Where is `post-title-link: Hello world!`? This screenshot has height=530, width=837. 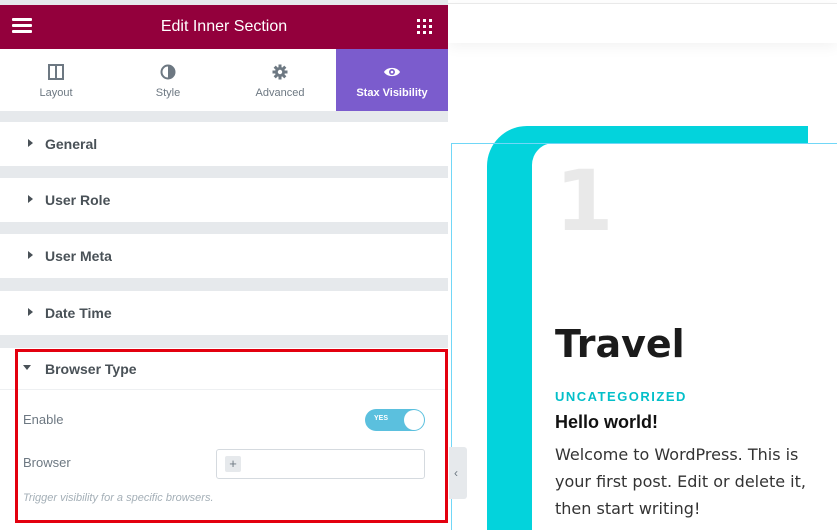
post-title-link: Hello world! is located at coordinates (606, 422).